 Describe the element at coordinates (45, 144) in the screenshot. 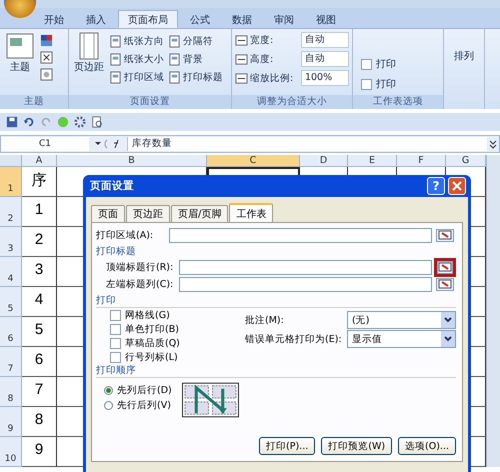

I see `name-box: C1` at that location.